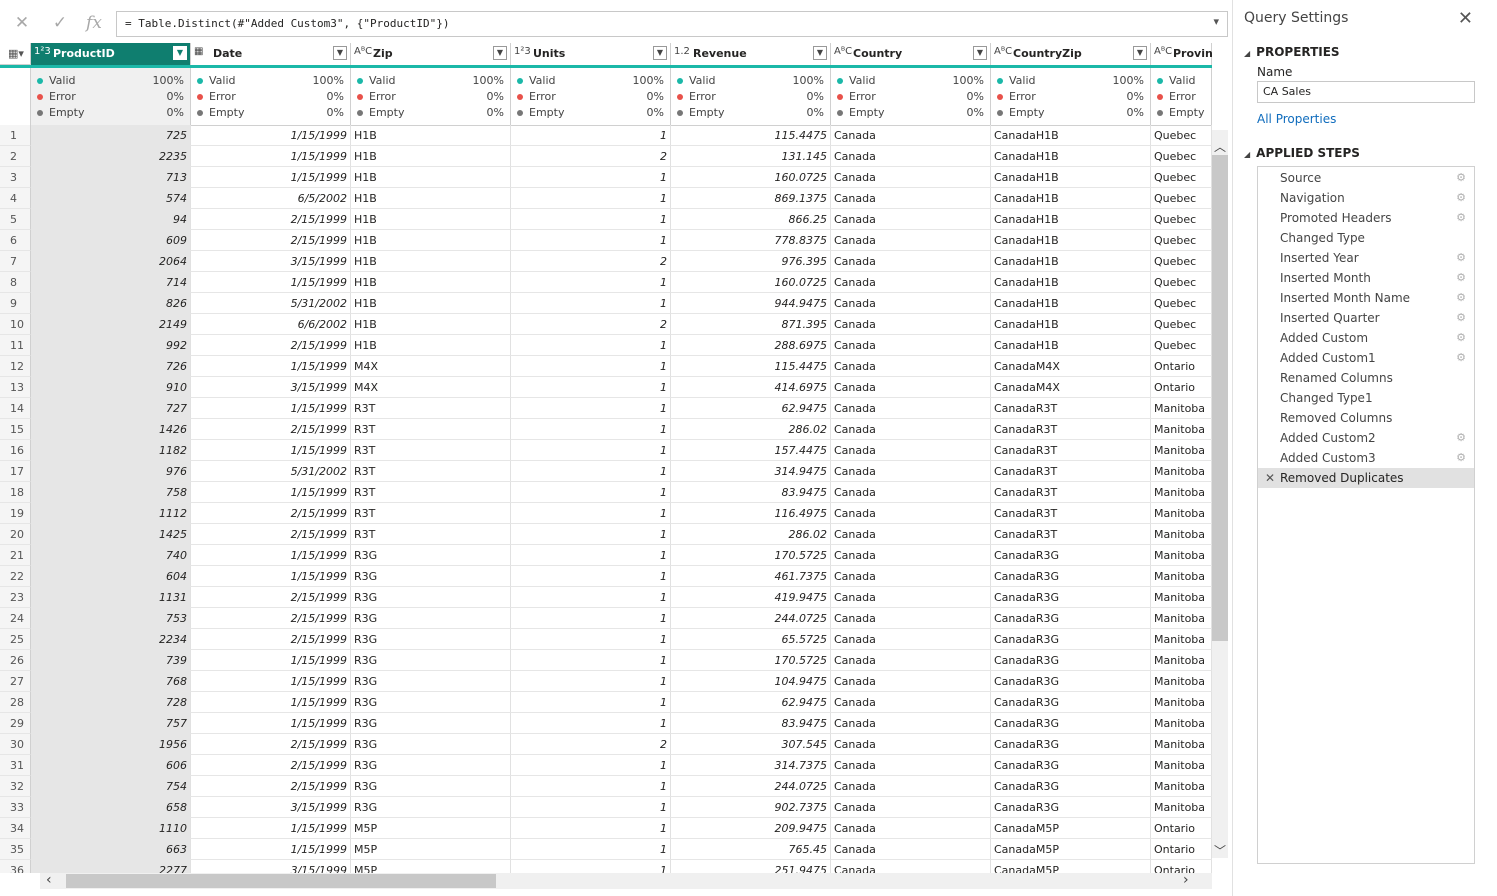 The height and width of the screenshot is (896, 1497). What do you see at coordinates (591, 744) in the screenshot?
I see `table-cell-units: 2` at bounding box center [591, 744].